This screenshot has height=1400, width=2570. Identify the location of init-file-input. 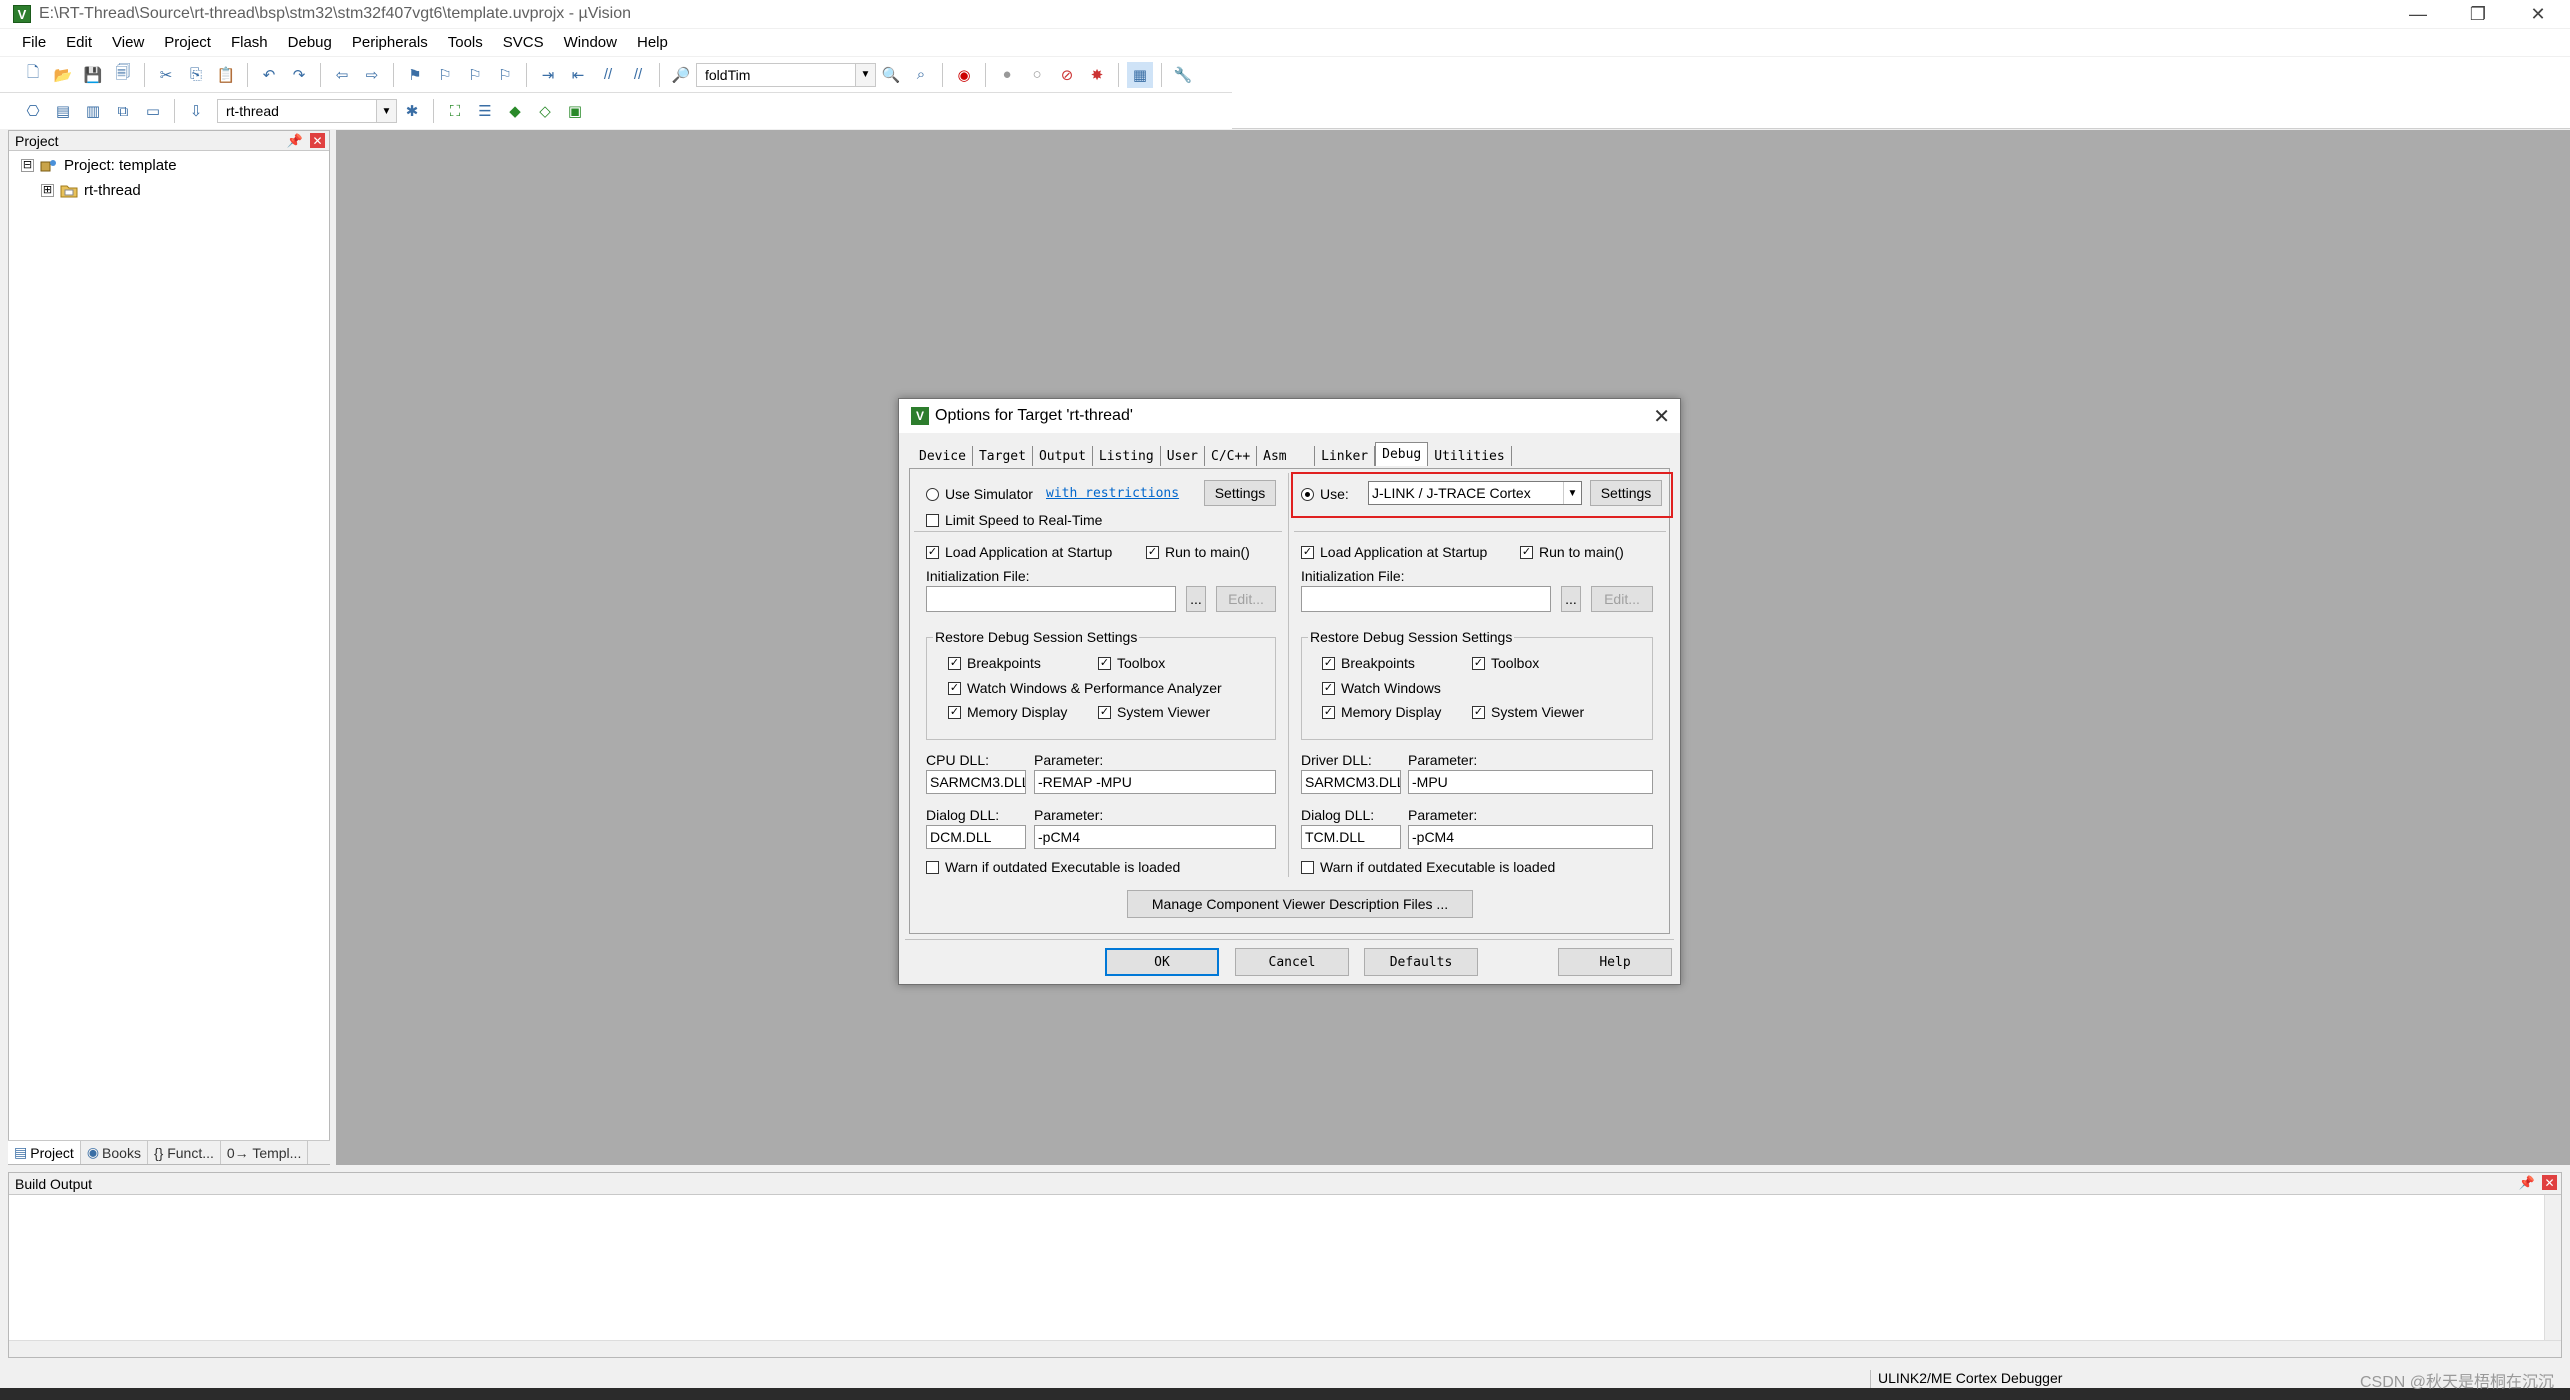
(1051, 599).